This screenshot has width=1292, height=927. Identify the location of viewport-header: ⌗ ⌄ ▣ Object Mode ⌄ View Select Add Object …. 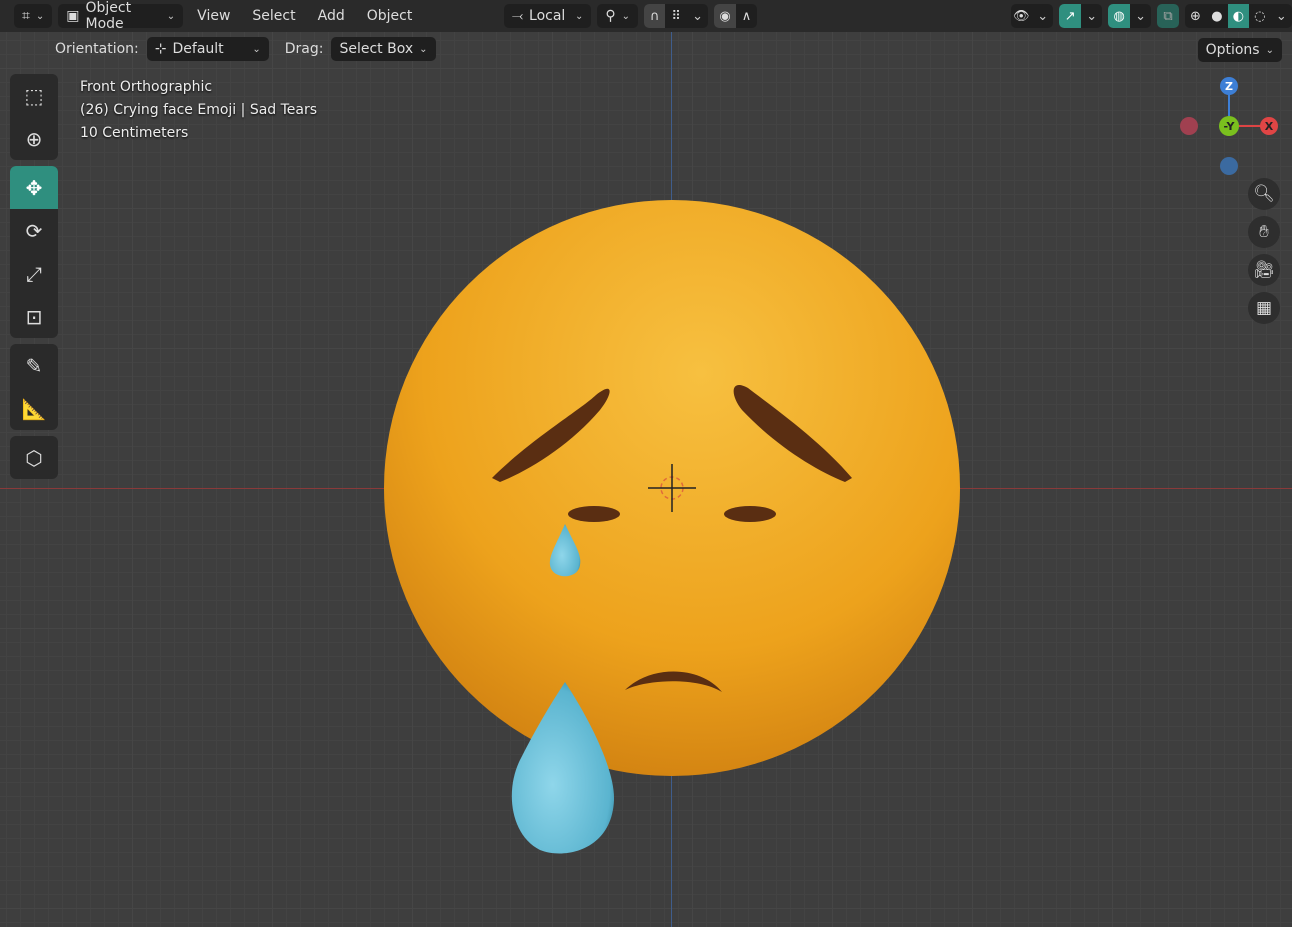
(646, 16).